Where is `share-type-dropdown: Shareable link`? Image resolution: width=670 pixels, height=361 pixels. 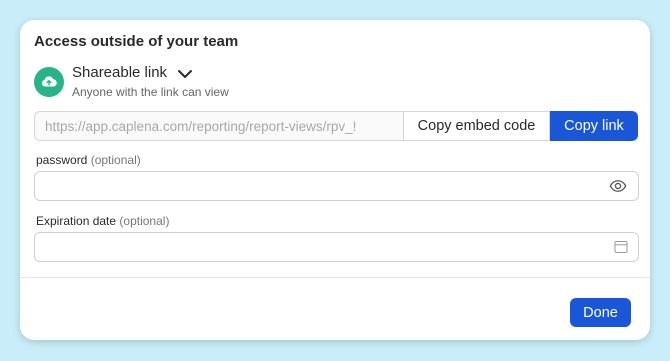
share-type-dropdown: Shareable link is located at coordinates (132, 72).